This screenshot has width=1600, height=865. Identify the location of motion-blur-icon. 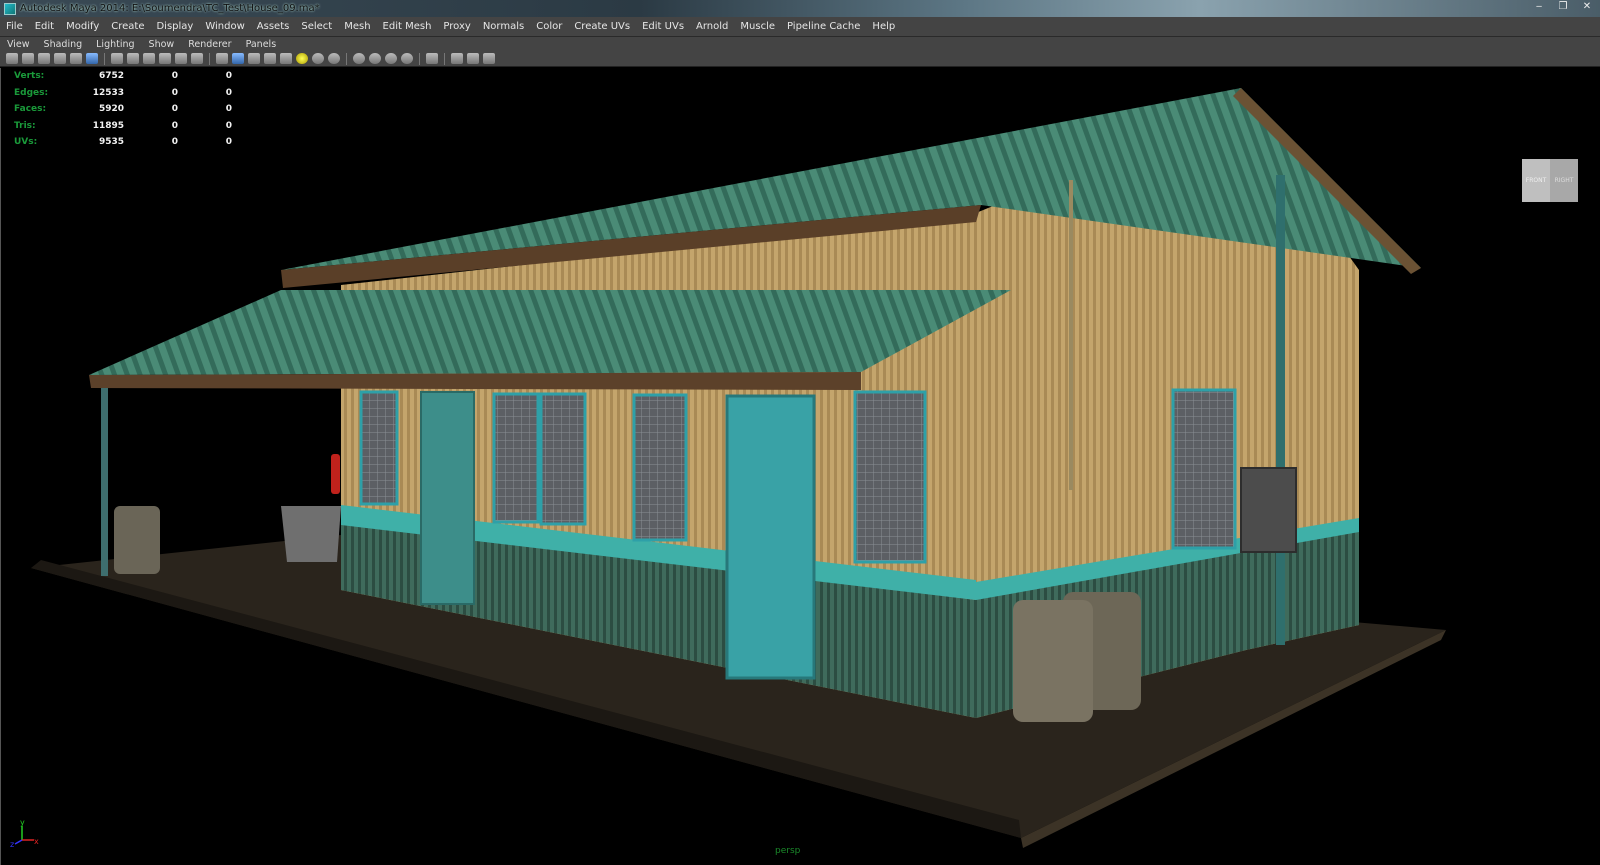
(359, 58).